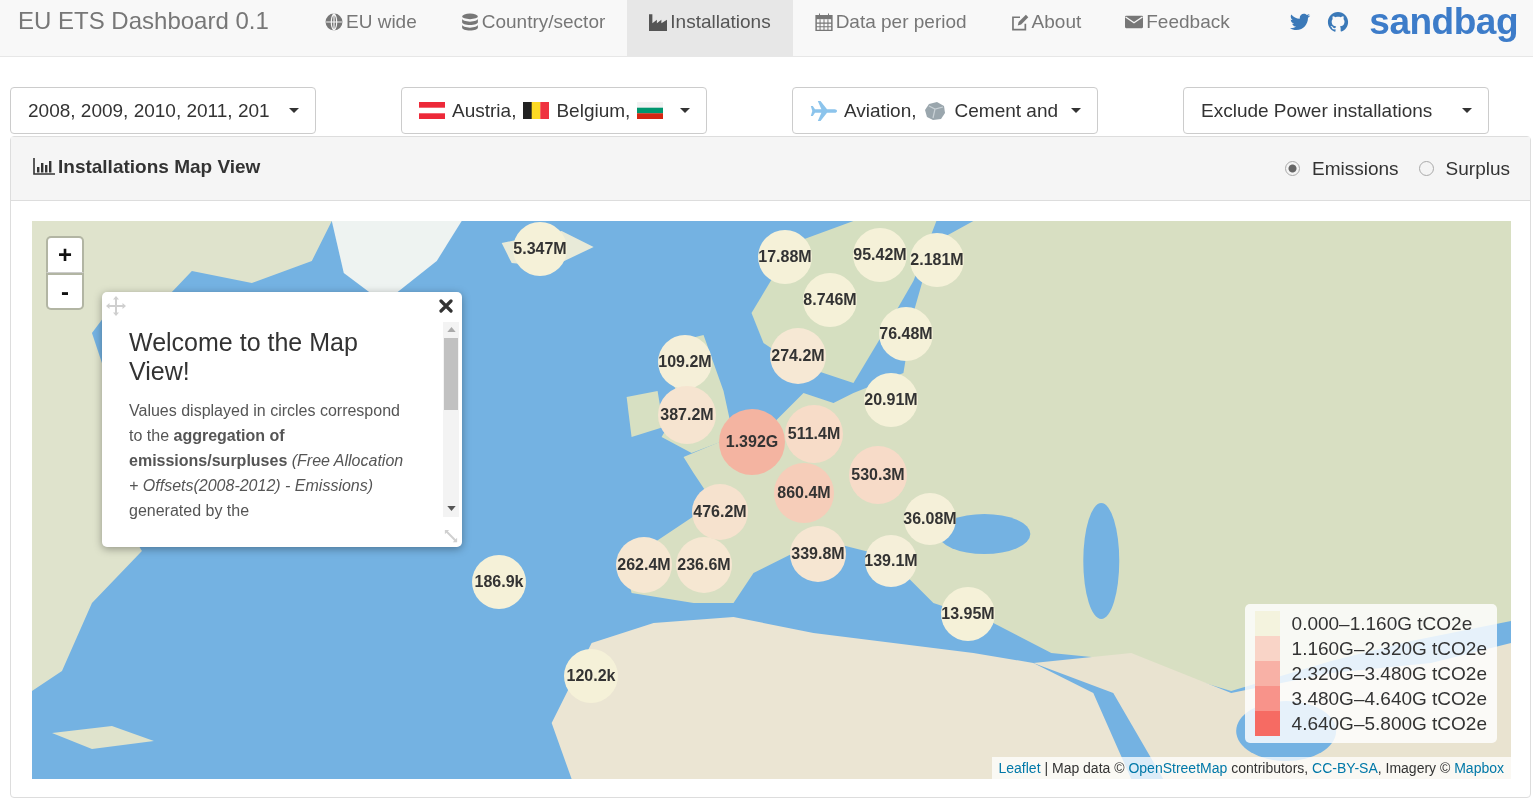 This screenshot has width=1533, height=804. I want to click on popup-title: Welcome to the Map View!, so click(244, 357).